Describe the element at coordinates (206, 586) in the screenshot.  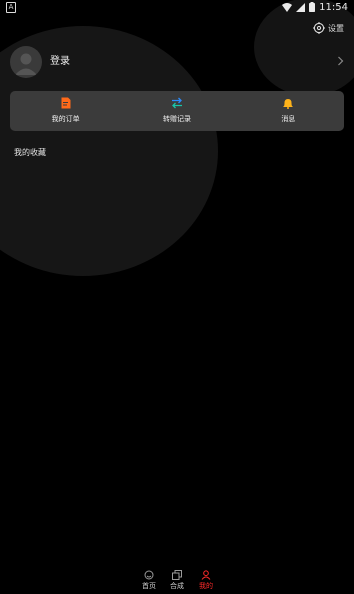
I see `tab-mine-label: 我的` at that location.